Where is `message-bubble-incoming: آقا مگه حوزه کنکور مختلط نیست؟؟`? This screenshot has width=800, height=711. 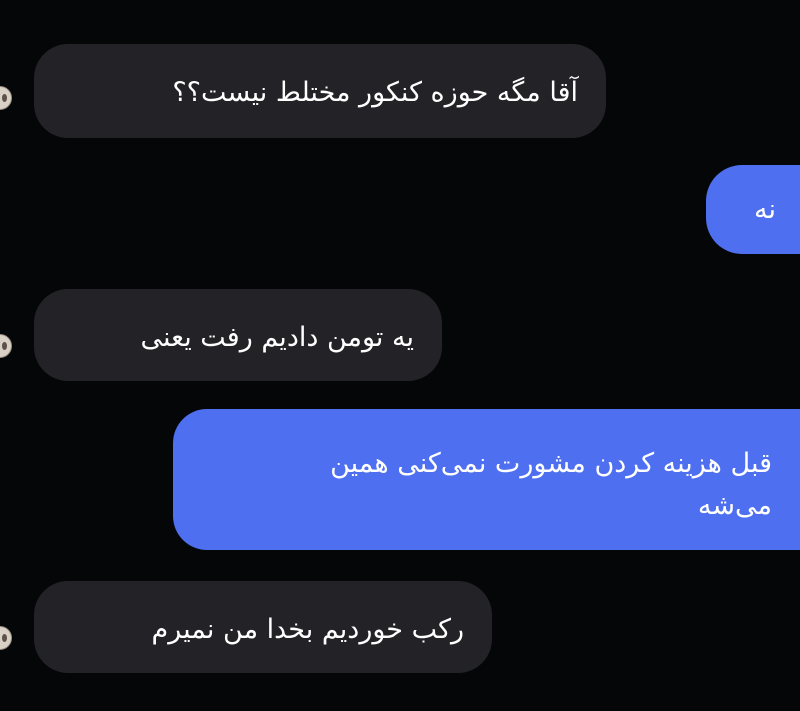 message-bubble-incoming: آقا مگه حوزه کنکور مختلط نیست؟؟ is located at coordinates (320, 91).